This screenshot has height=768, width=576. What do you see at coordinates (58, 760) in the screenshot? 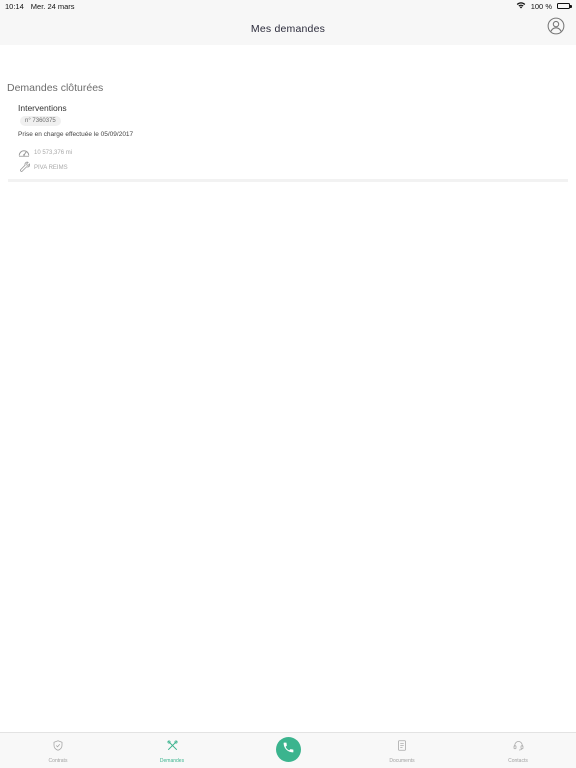
I see `tab-label: Contrats` at bounding box center [58, 760].